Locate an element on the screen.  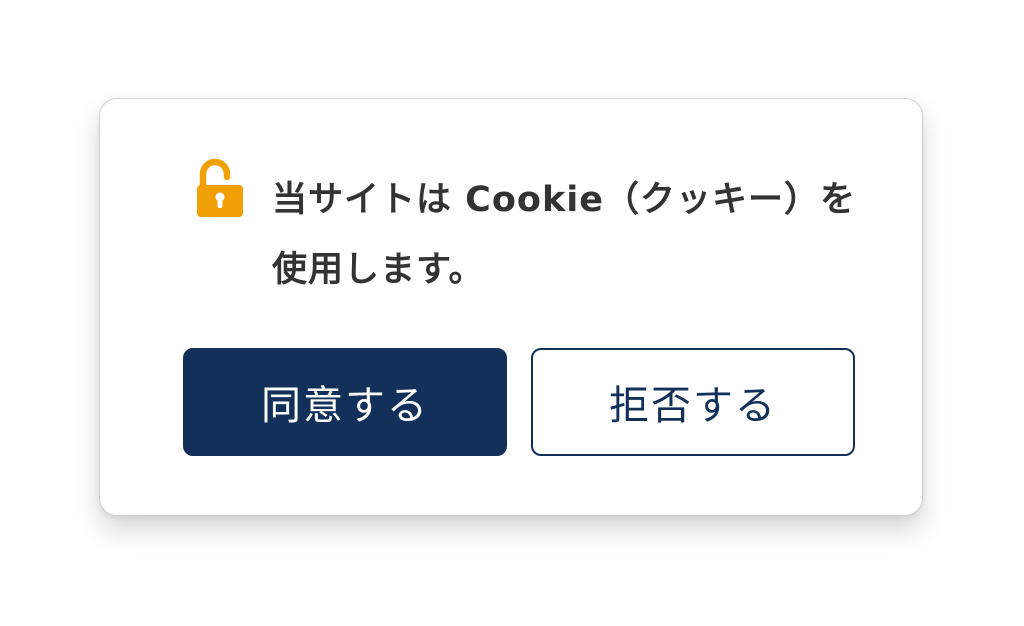
reject-button: 拒否する is located at coordinates (693, 402).